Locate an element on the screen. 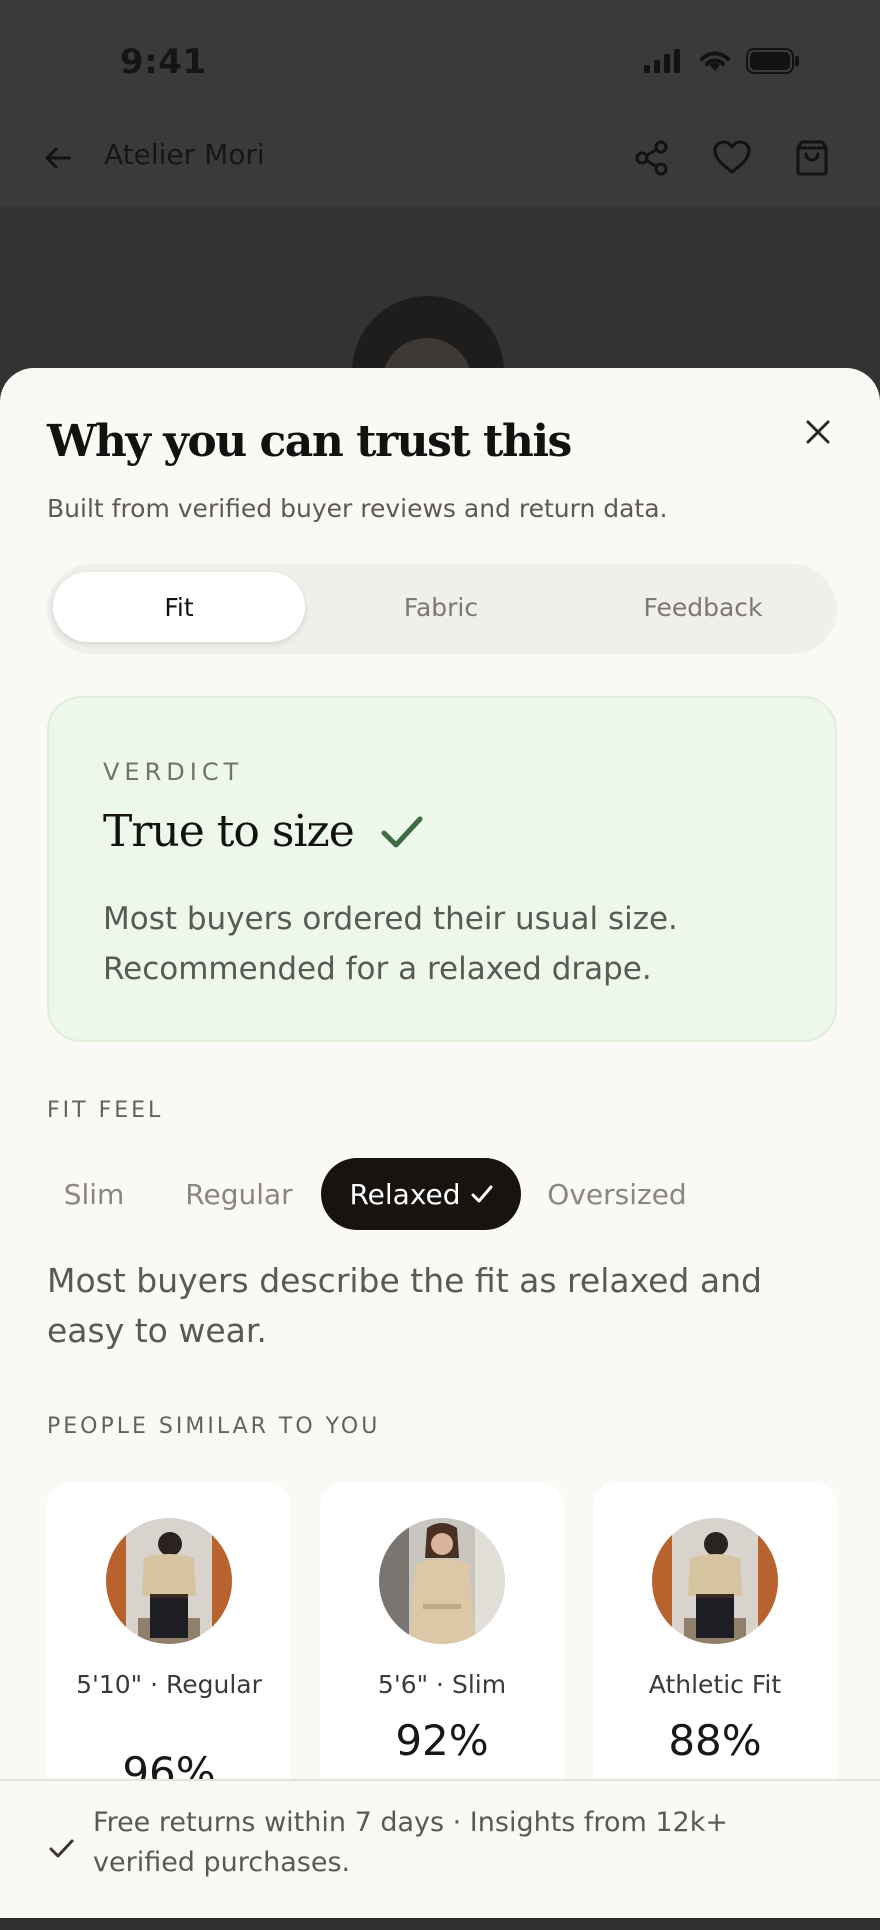 The image size is (880, 1930). segmented-tabs: Fit Fabric Feedback is located at coordinates (442, 609).